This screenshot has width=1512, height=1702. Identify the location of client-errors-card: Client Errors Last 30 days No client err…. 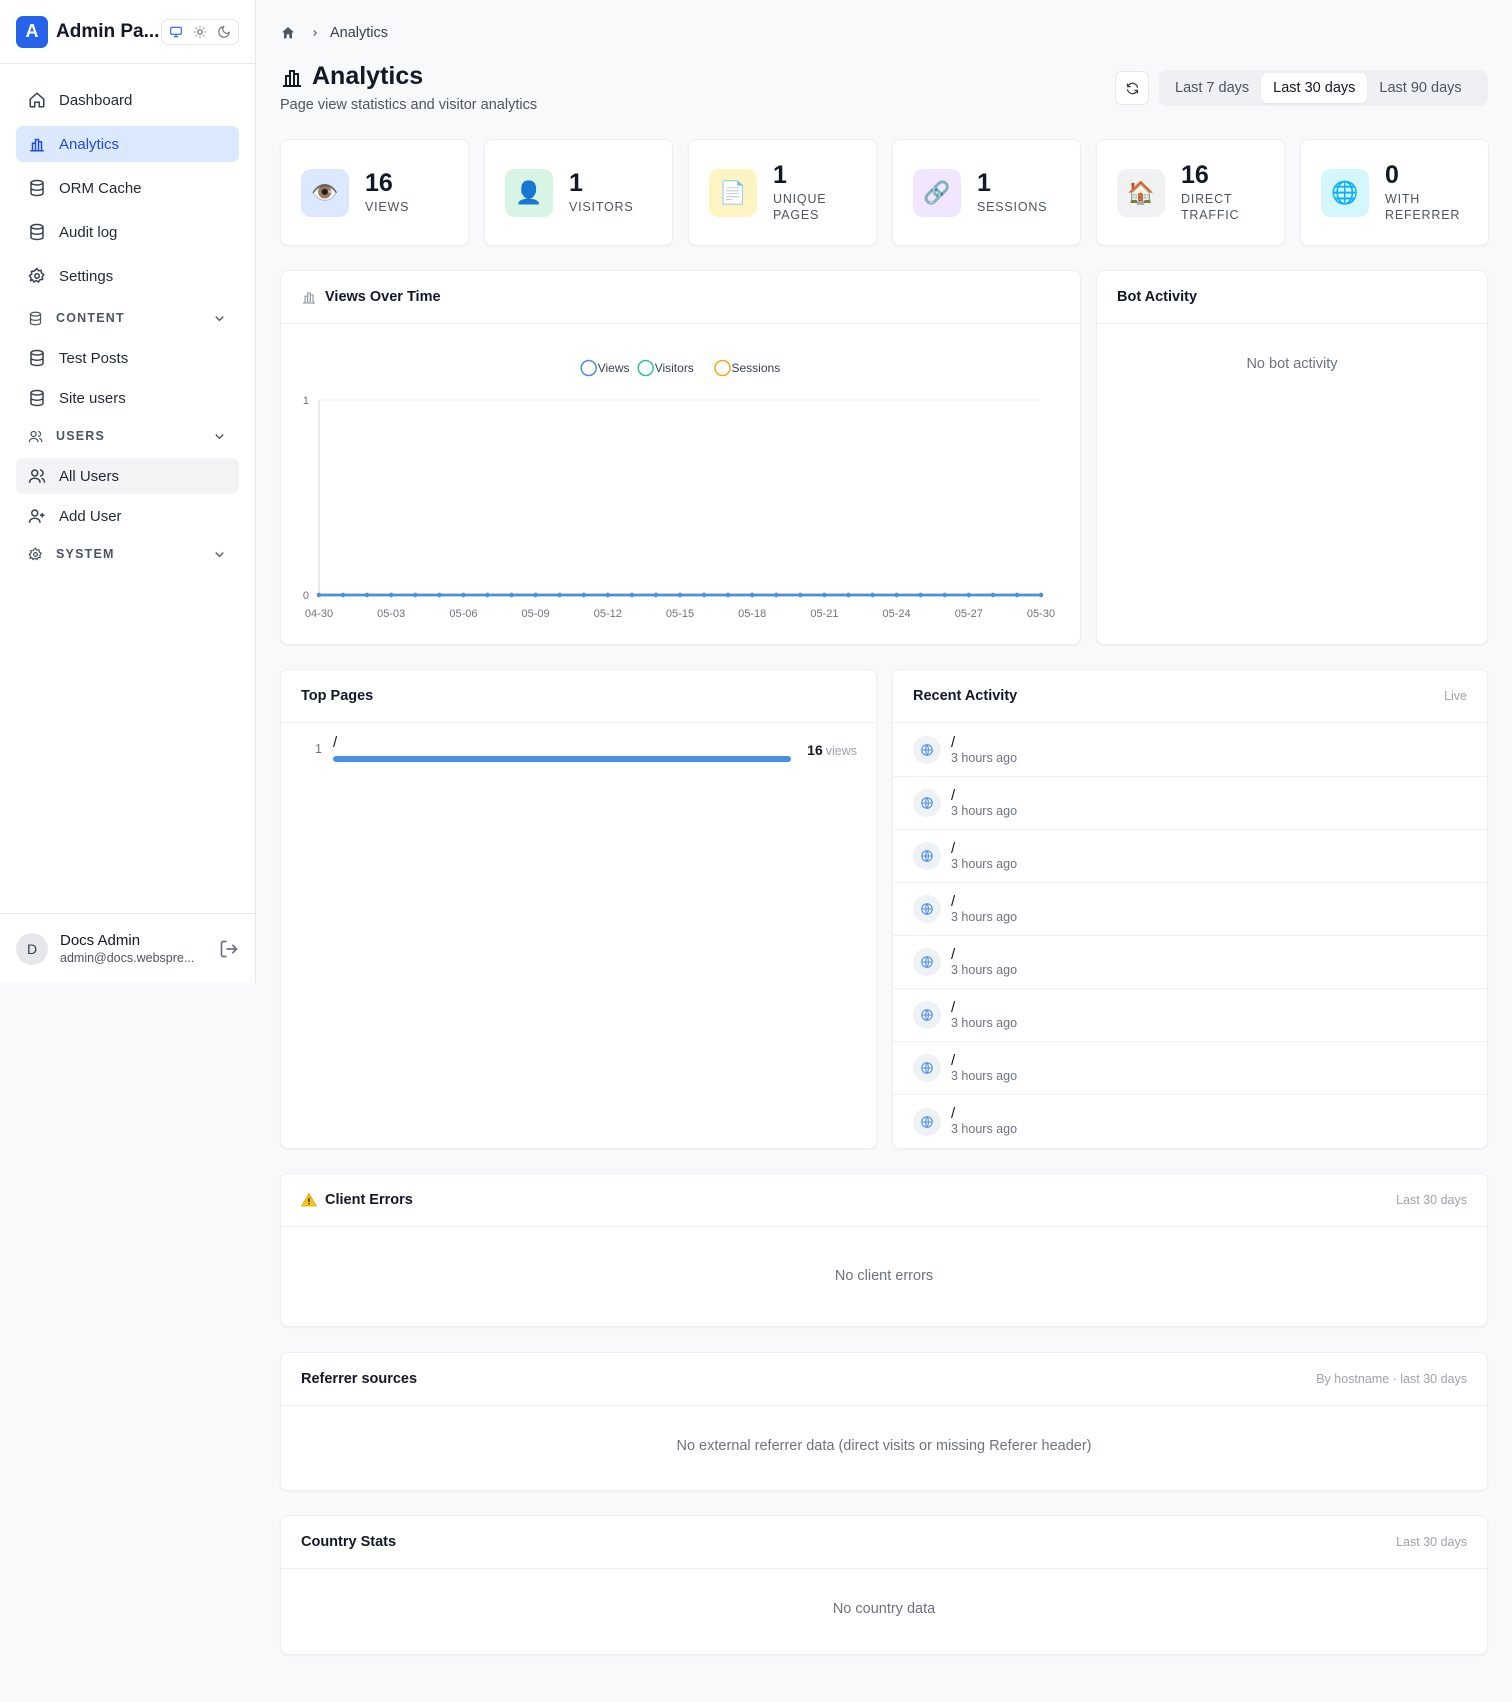
(884, 1250).